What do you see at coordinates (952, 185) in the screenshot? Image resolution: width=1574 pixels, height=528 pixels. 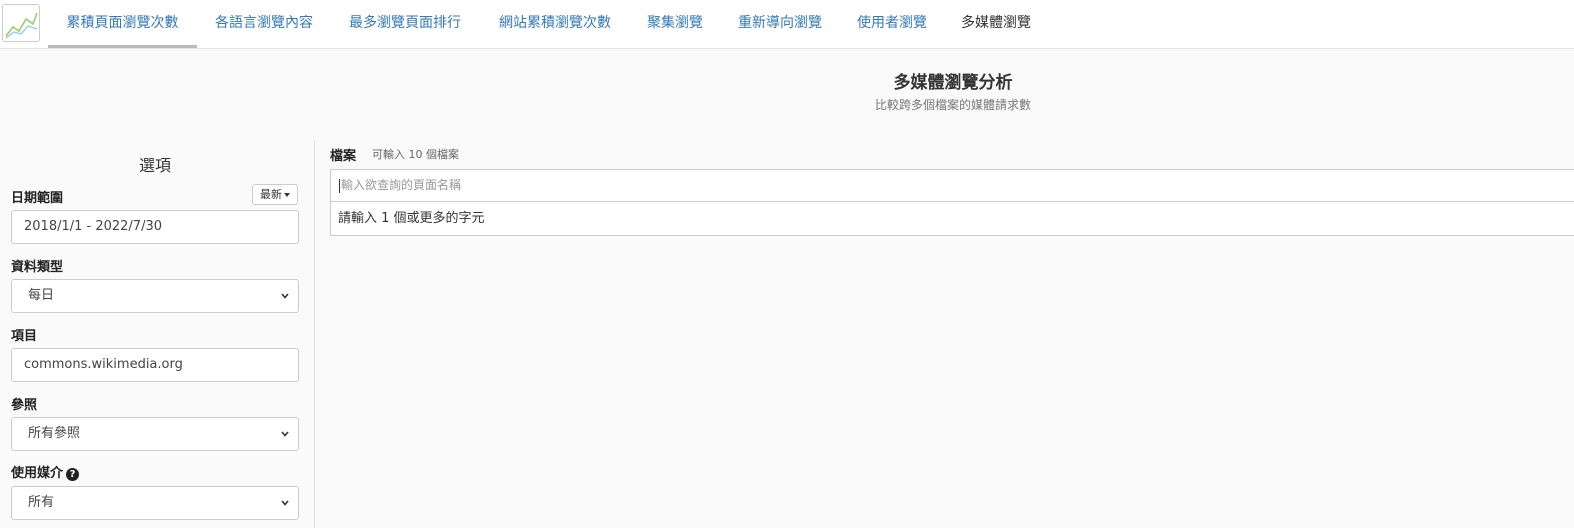 I see `file-search-input: 輸入欲查詢的頁面名稱` at bounding box center [952, 185].